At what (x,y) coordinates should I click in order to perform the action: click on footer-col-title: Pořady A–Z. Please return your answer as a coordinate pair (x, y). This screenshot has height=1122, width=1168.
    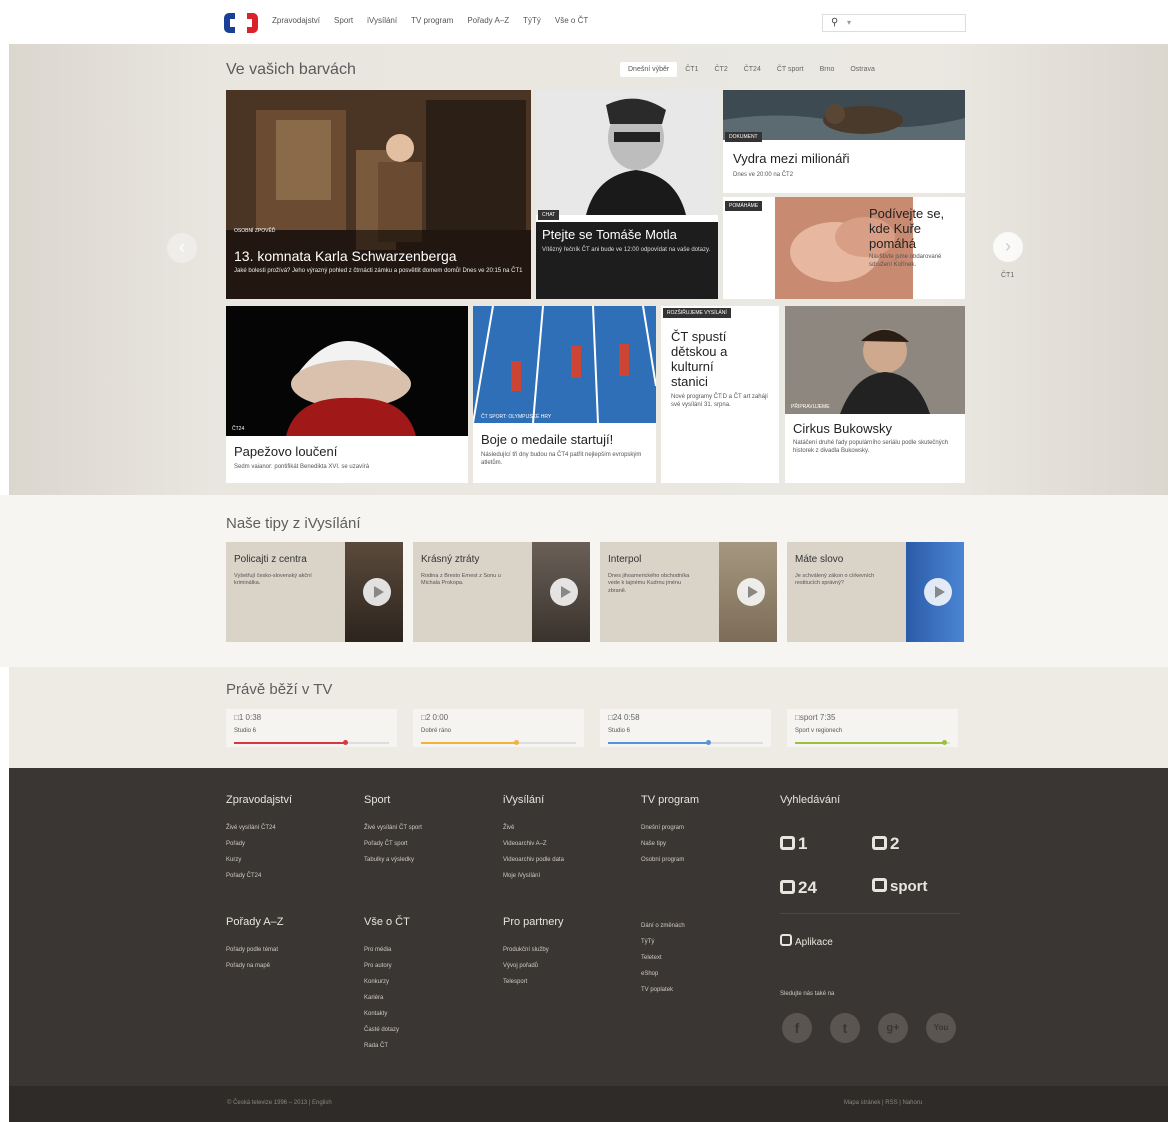
    Looking at the image, I should click on (254, 922).